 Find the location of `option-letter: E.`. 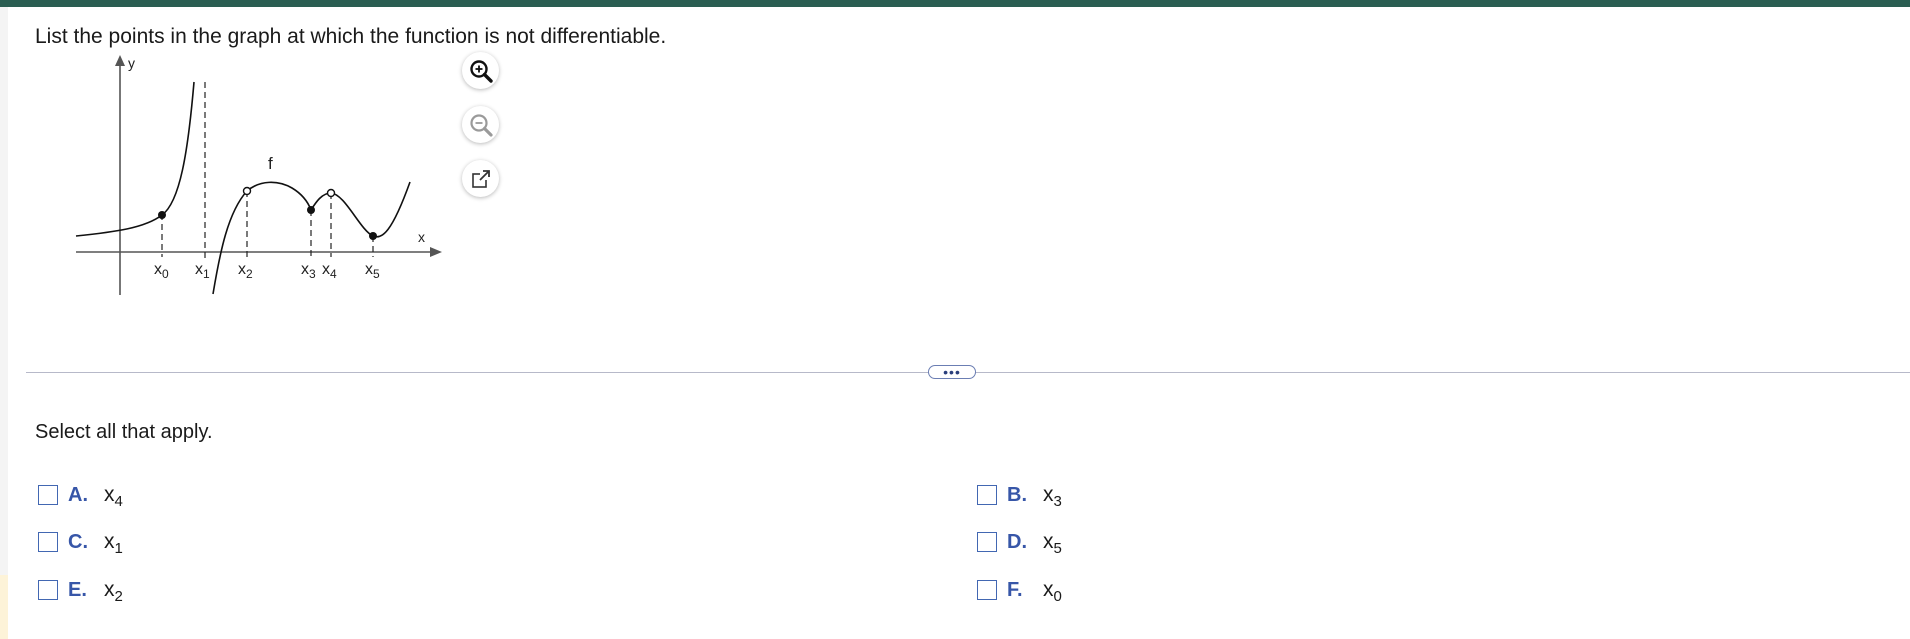

option-letter: E. is located at coordinates (77, 589).